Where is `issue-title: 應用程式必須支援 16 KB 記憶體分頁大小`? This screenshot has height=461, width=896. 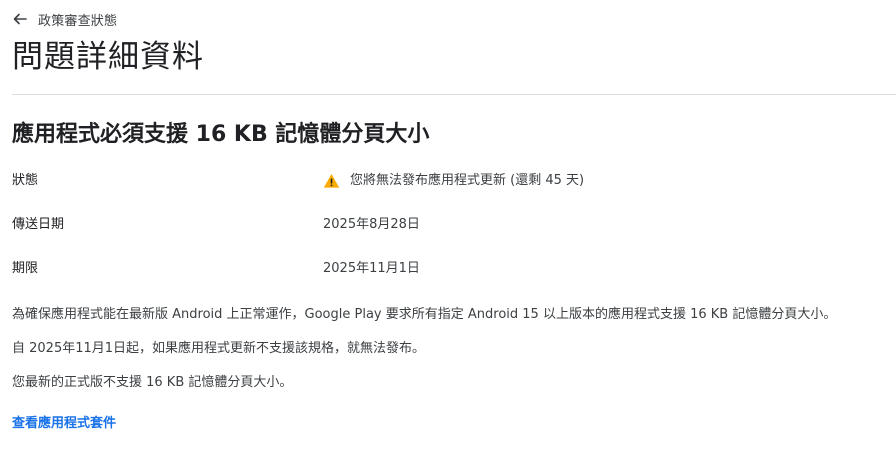 issue-title: 應用程式必須支援 16 KB 記憶體分頁大小 is located at coordinates (221, 134).